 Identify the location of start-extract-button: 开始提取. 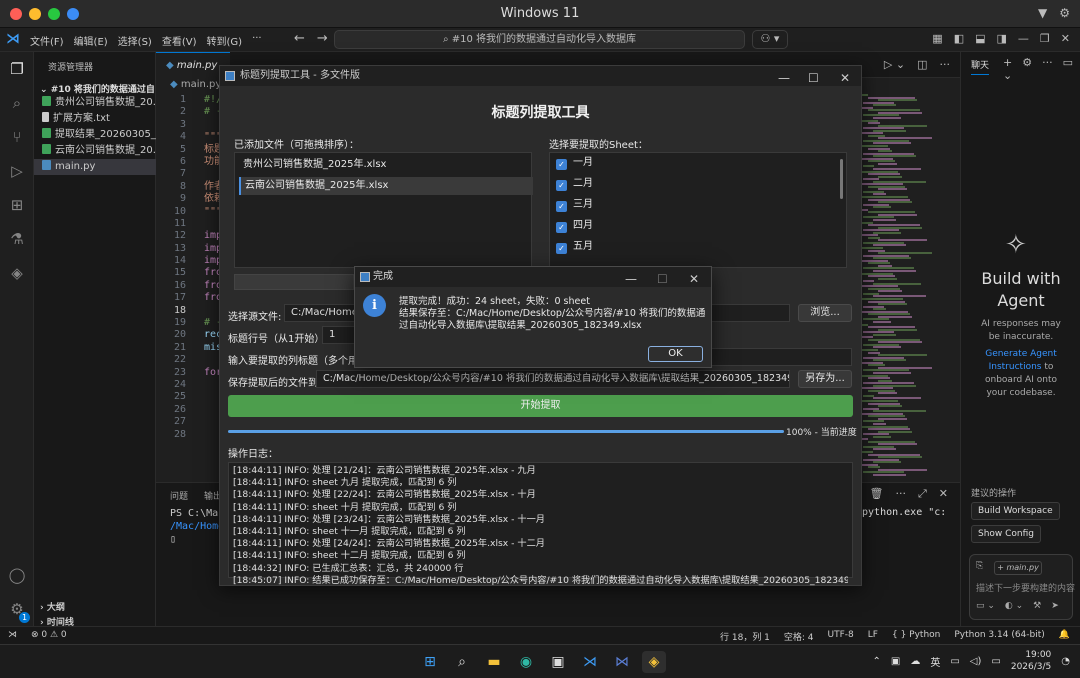
(540, 406).